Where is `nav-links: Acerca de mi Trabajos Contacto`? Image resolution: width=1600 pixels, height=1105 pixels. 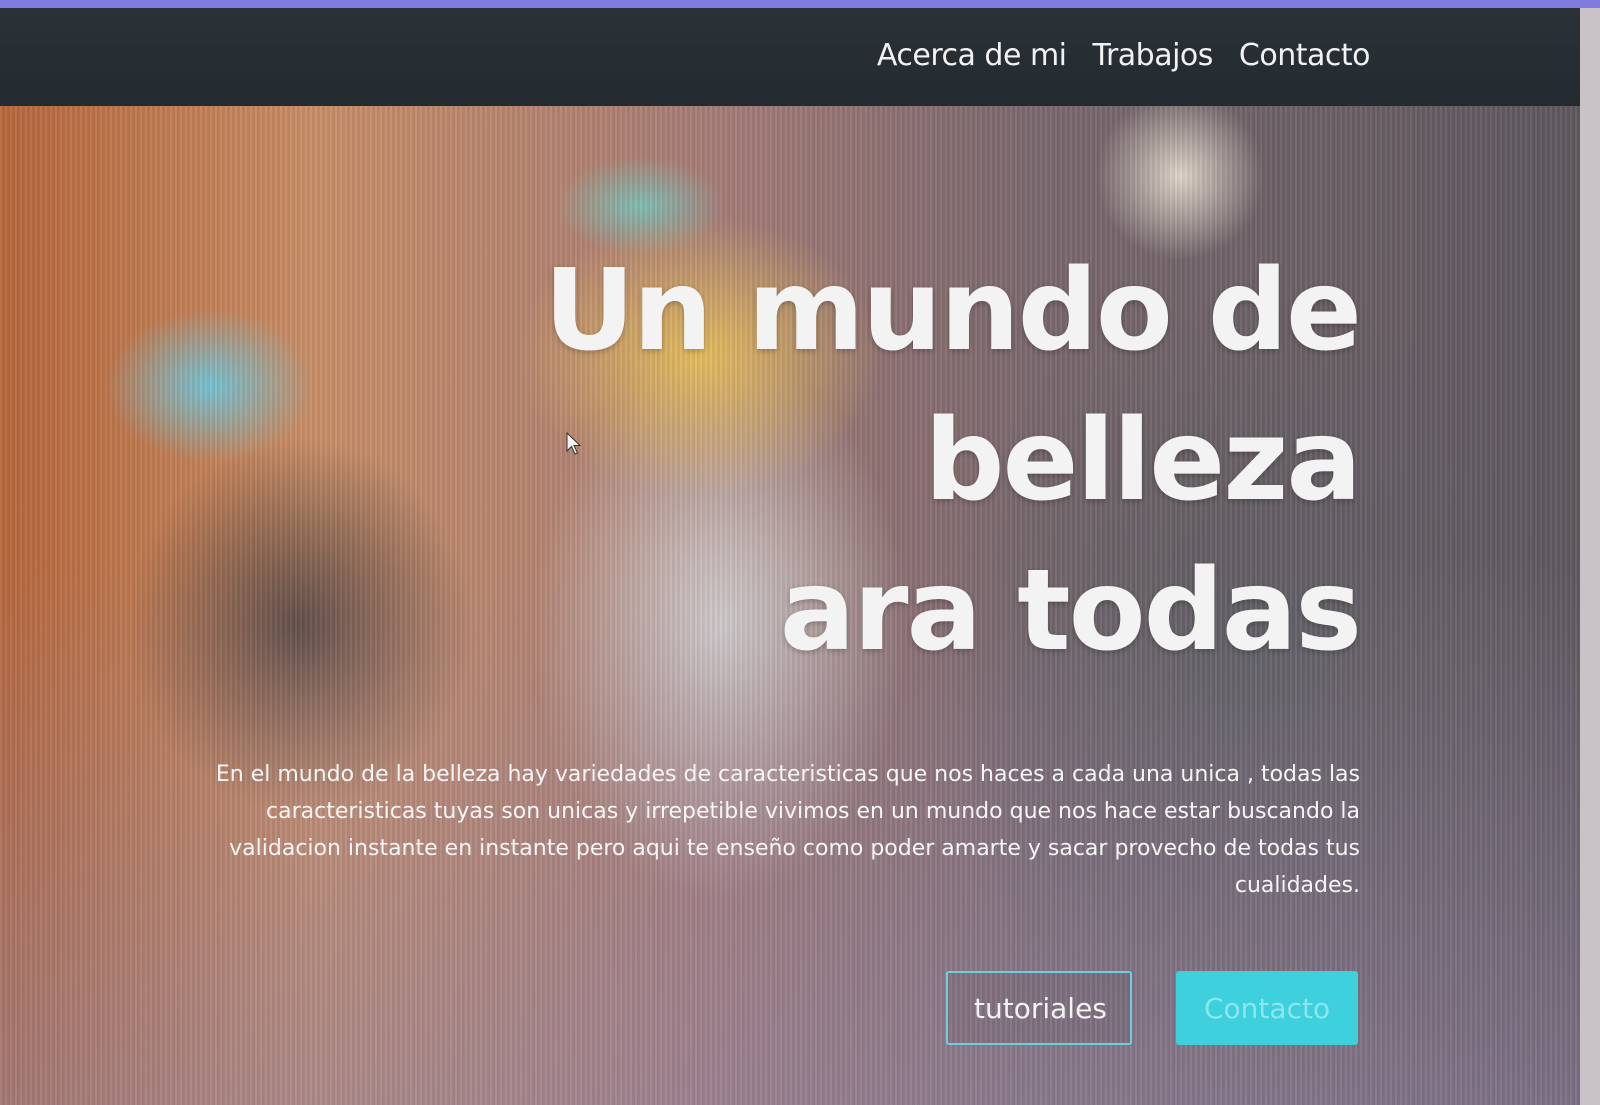 nav-links: Acerca de mi Trabajos Contacto is located at coordinates (1124, 55).